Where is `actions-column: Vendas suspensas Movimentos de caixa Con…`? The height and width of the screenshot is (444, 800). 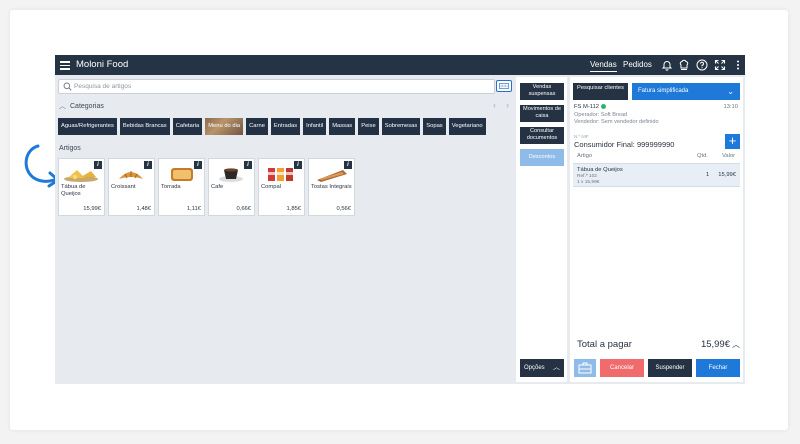 actions-column: Vendas suspensas Movimentos de caixa Con… is located at coordinates (541, 229).